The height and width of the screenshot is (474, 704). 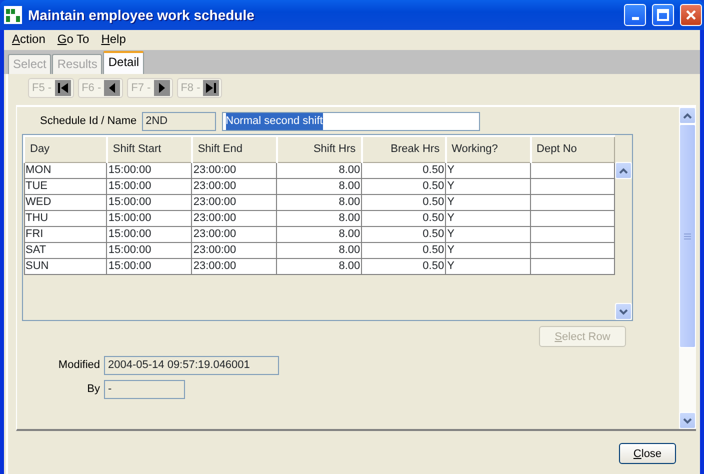 What do you see at coordinates (123, 62) in the screenshot?
I see `tab: Detail` at bounding box center [123, 62].